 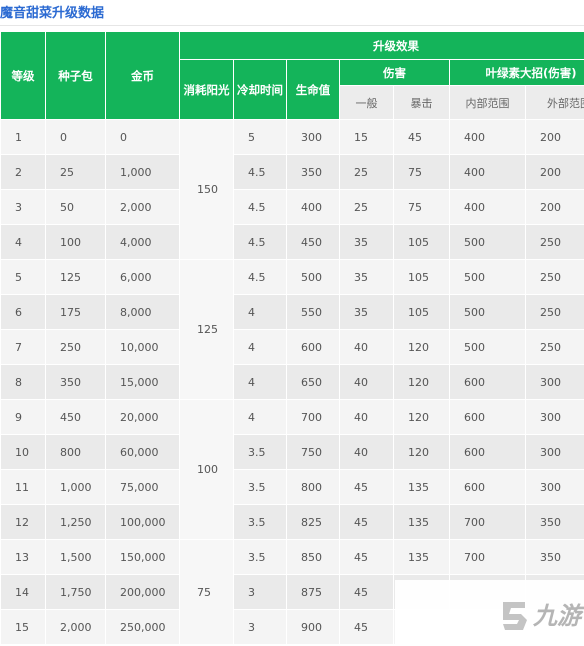 I want to click on header-sun-cost: 消耗阳光, so click(x=206, y=89).